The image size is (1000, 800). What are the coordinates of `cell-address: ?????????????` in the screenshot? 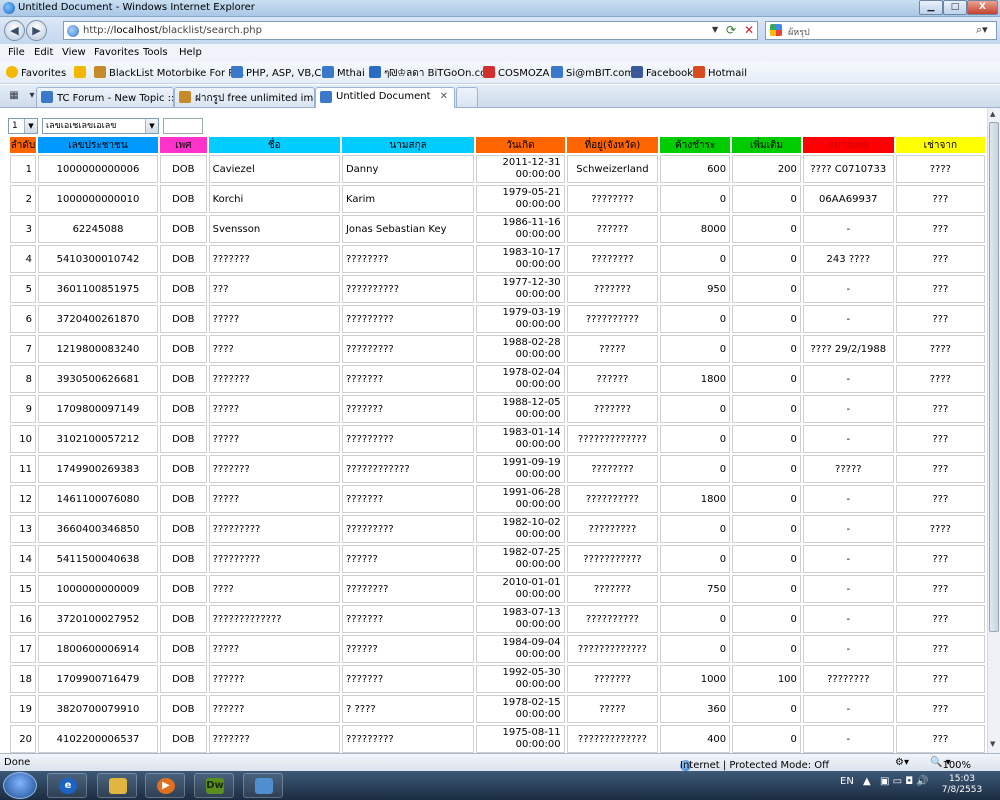 It's located at (612, 649).